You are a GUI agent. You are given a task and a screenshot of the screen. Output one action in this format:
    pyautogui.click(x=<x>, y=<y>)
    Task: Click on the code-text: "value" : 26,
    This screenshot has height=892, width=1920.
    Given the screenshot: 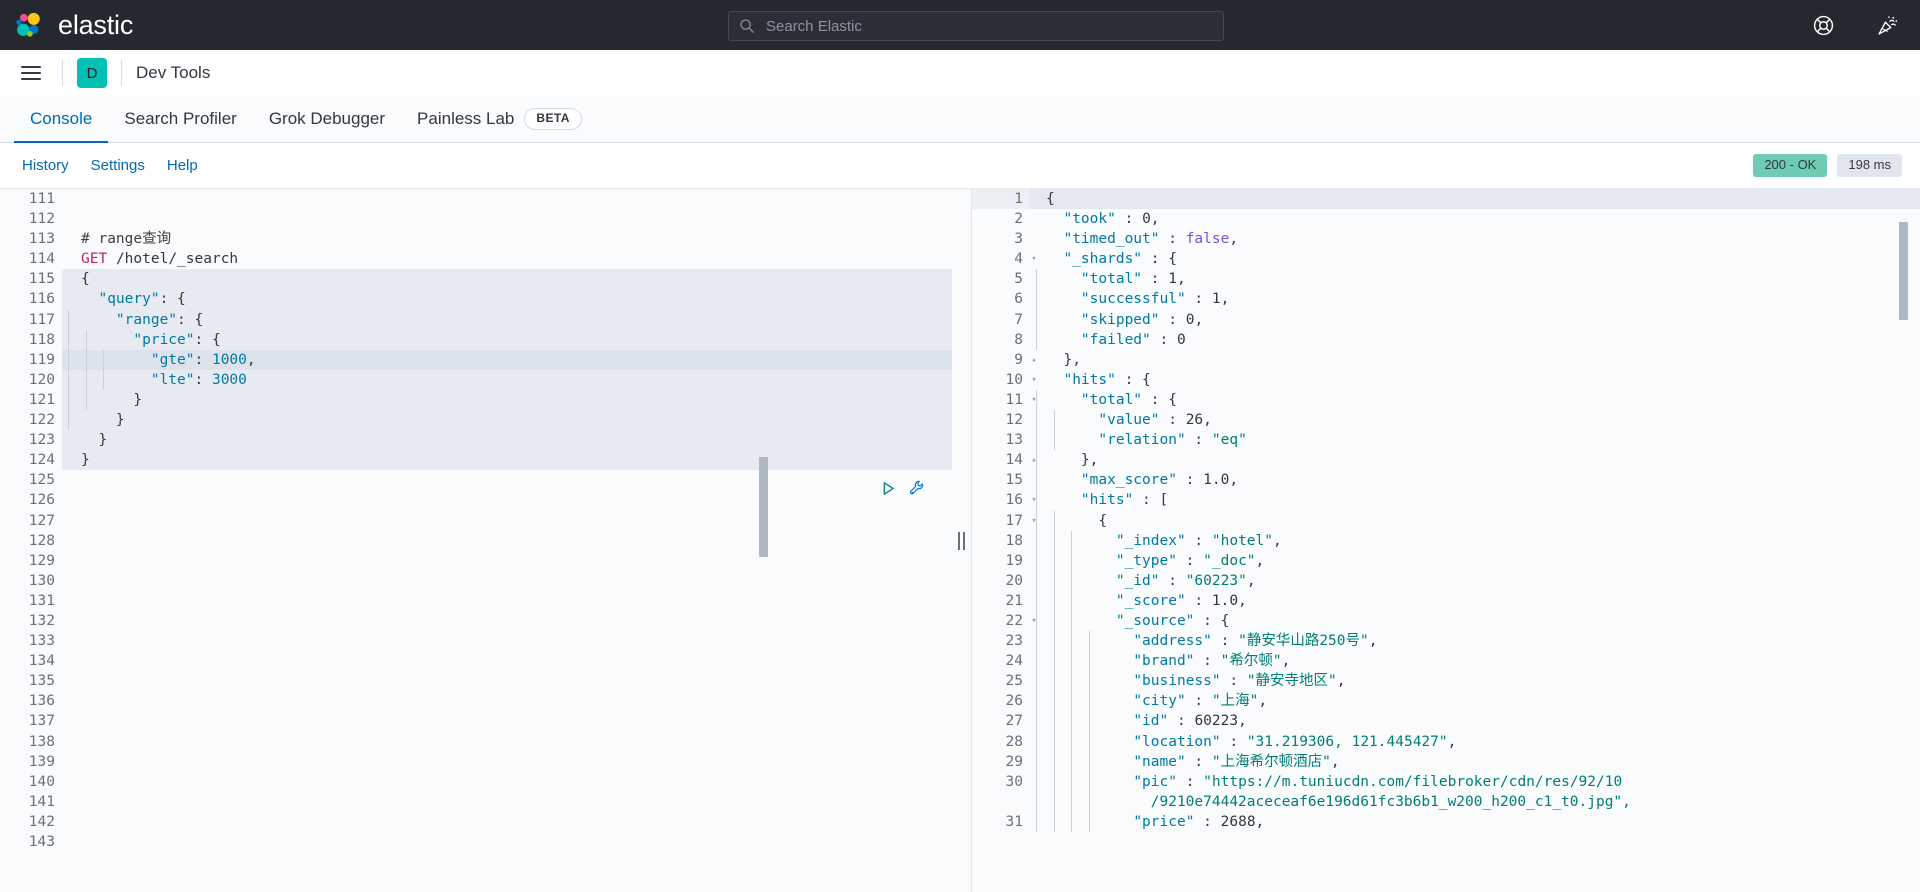 What is the action you would take?
    pyautogui.click(x=1475, y=420)
    